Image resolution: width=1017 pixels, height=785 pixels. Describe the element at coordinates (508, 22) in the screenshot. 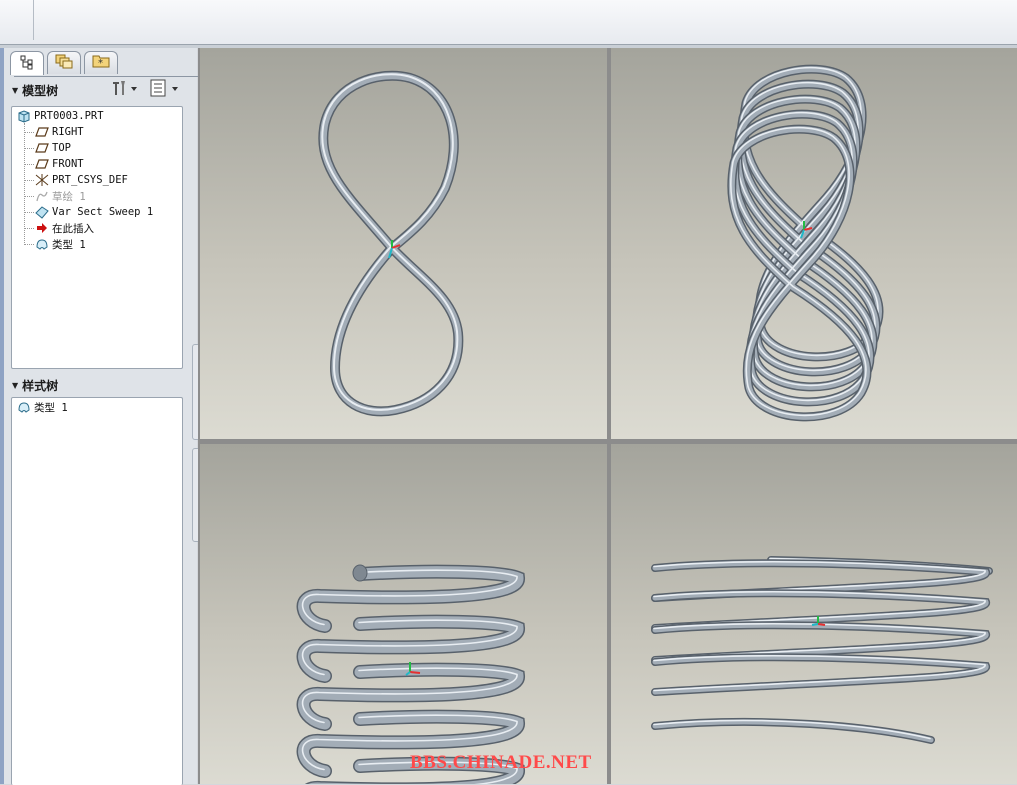

I see `top-toolbar` at that location.